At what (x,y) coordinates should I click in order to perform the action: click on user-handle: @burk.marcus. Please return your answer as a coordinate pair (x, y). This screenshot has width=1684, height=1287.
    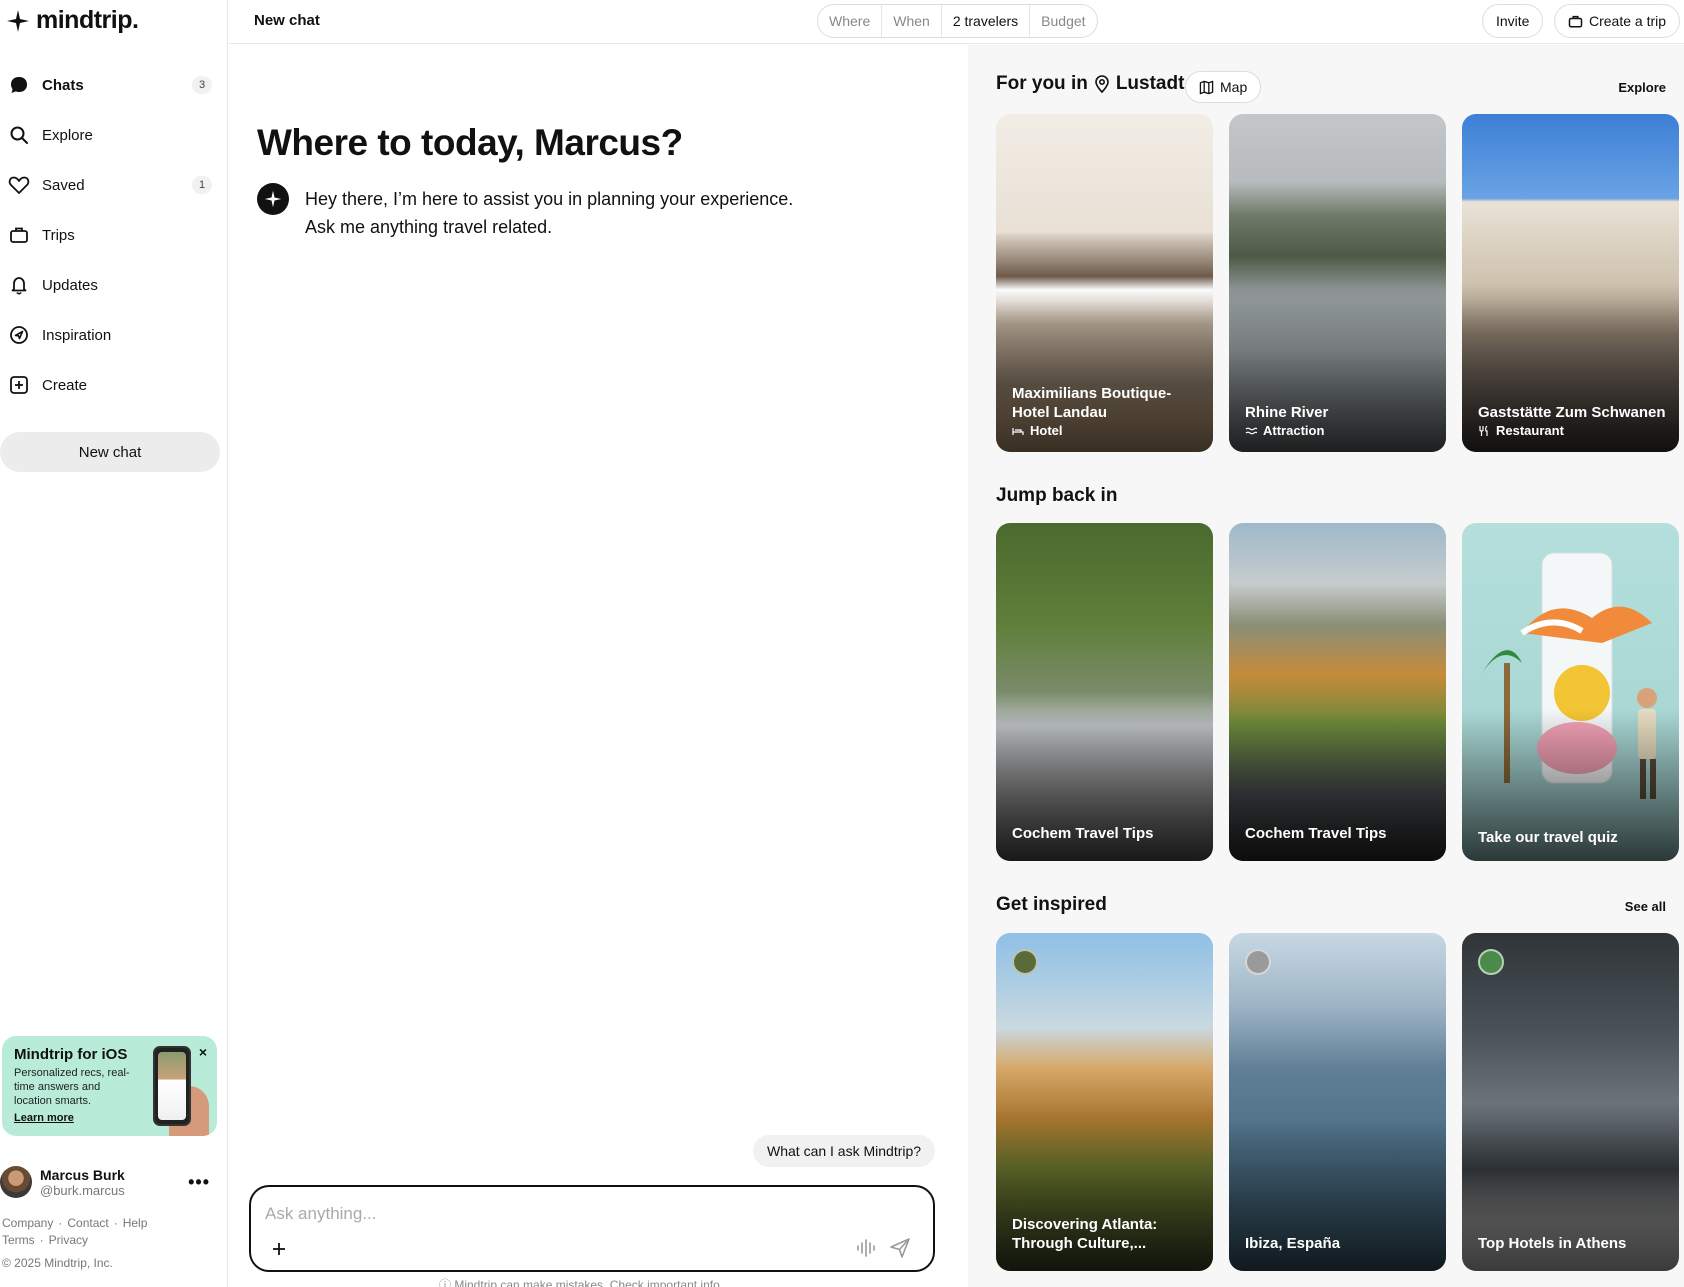
    Looking at the image, I should click on (82, 1190).